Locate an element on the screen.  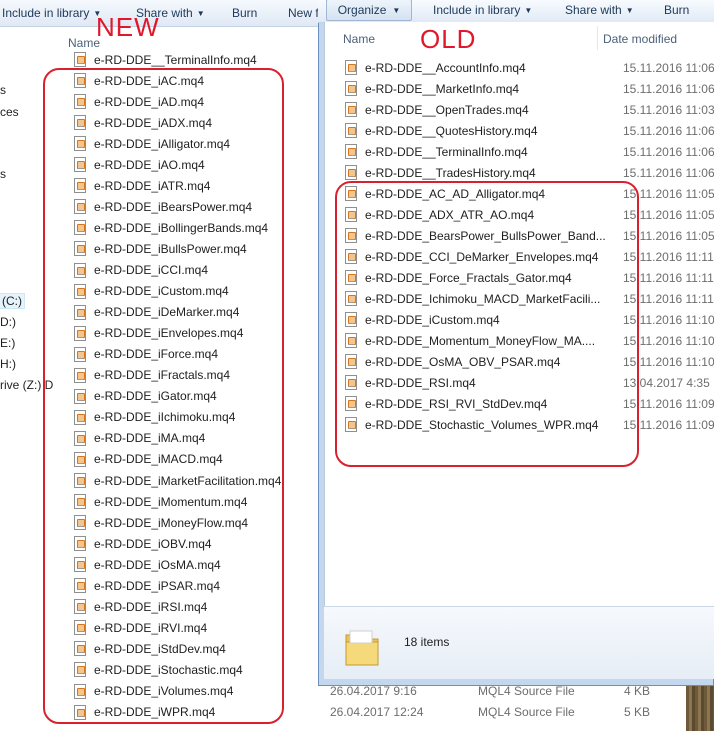
file-name: e-RD-DDE__TradesHistory.mq4 is located at coordinates (450, 172).